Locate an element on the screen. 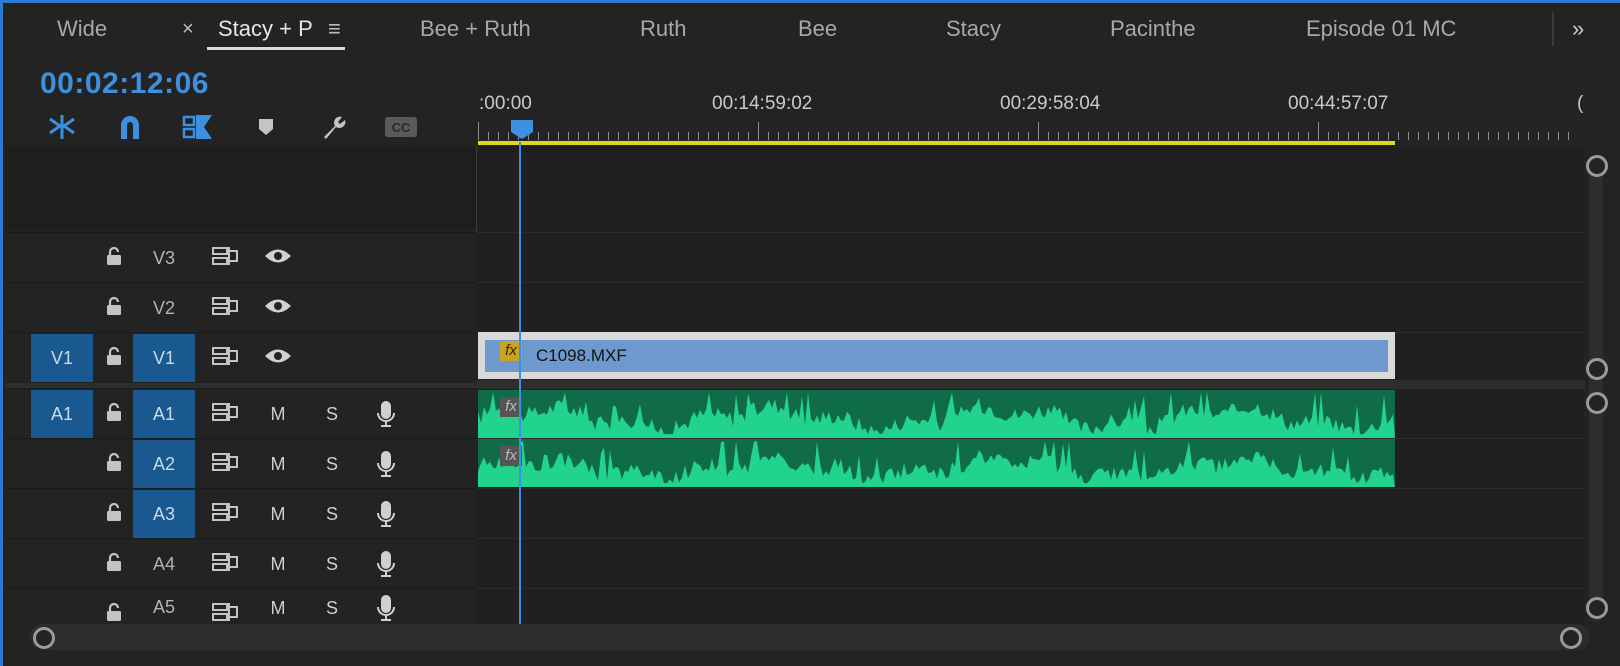 This screenshot has width=1620, height=666. playhead-timecode: 00:02:12:06 is located at coordinates (124, 84).